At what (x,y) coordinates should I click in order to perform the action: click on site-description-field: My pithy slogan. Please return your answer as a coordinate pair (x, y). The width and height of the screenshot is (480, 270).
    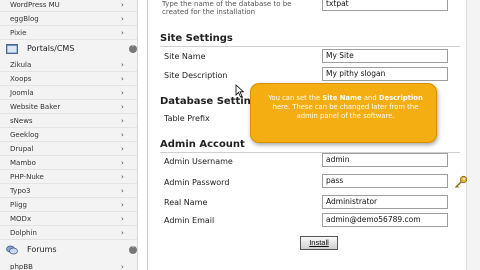
    Looking at the image, I should click on (385, 74).